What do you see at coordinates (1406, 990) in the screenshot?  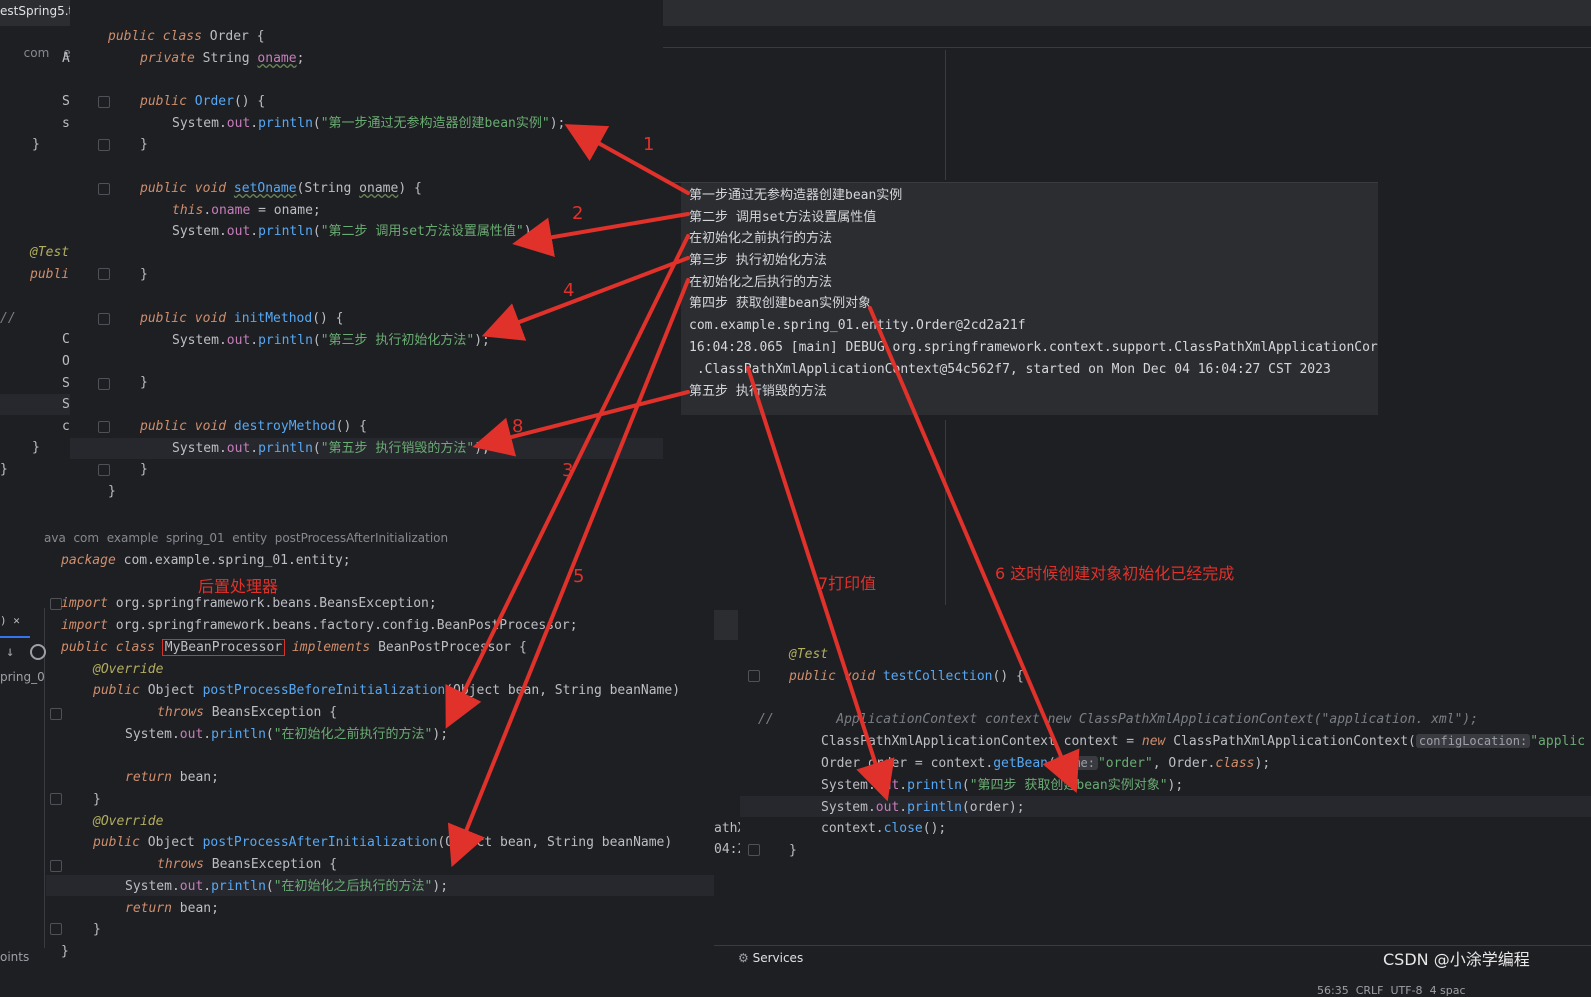 I see `status-encoding: UTF-8` at bounding box center [1406, 990].